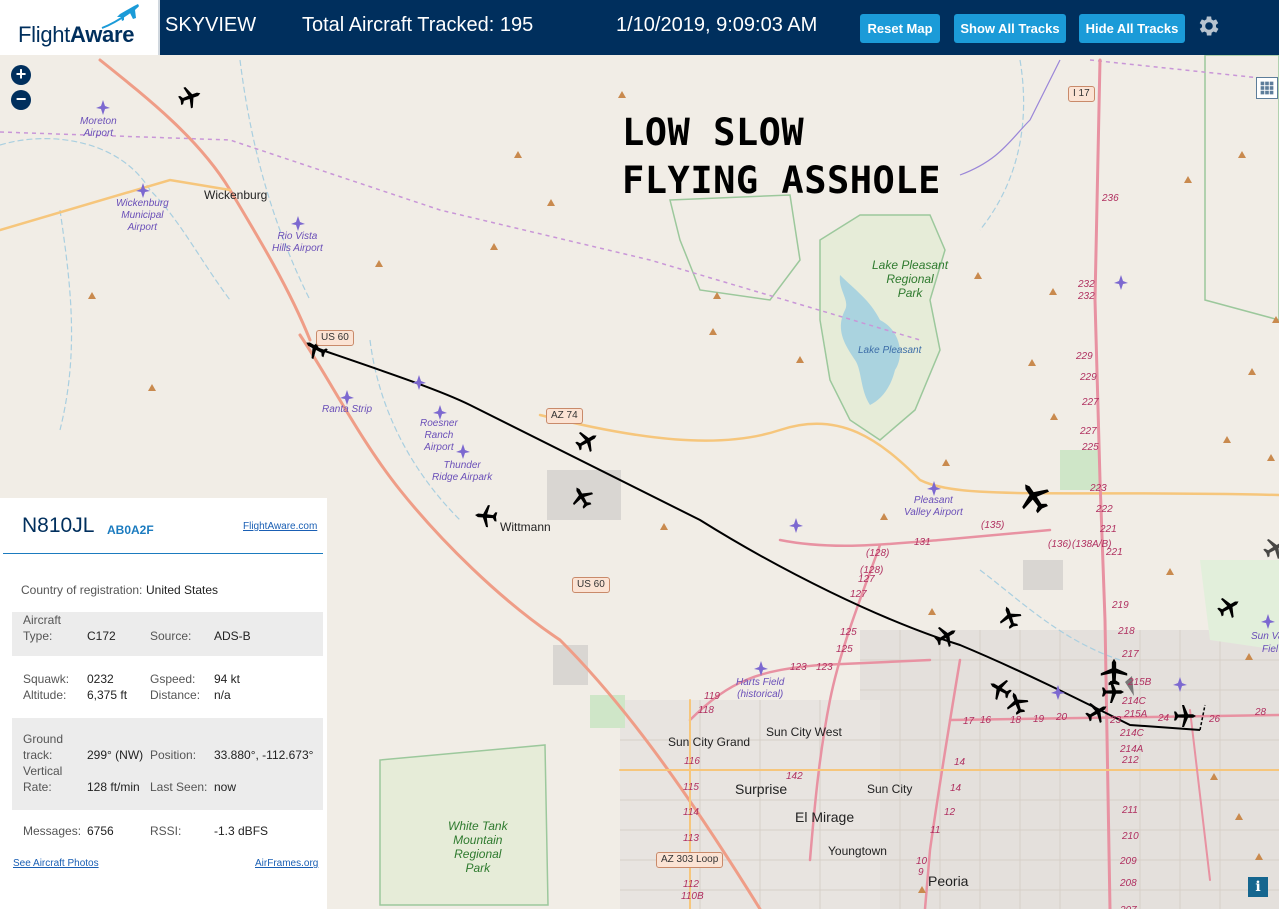 This screenshot has height=909, width=1279. Describe the element at coordinates (82, 590) in the screenshot. I see `country-label: Country of registration:` at that location.